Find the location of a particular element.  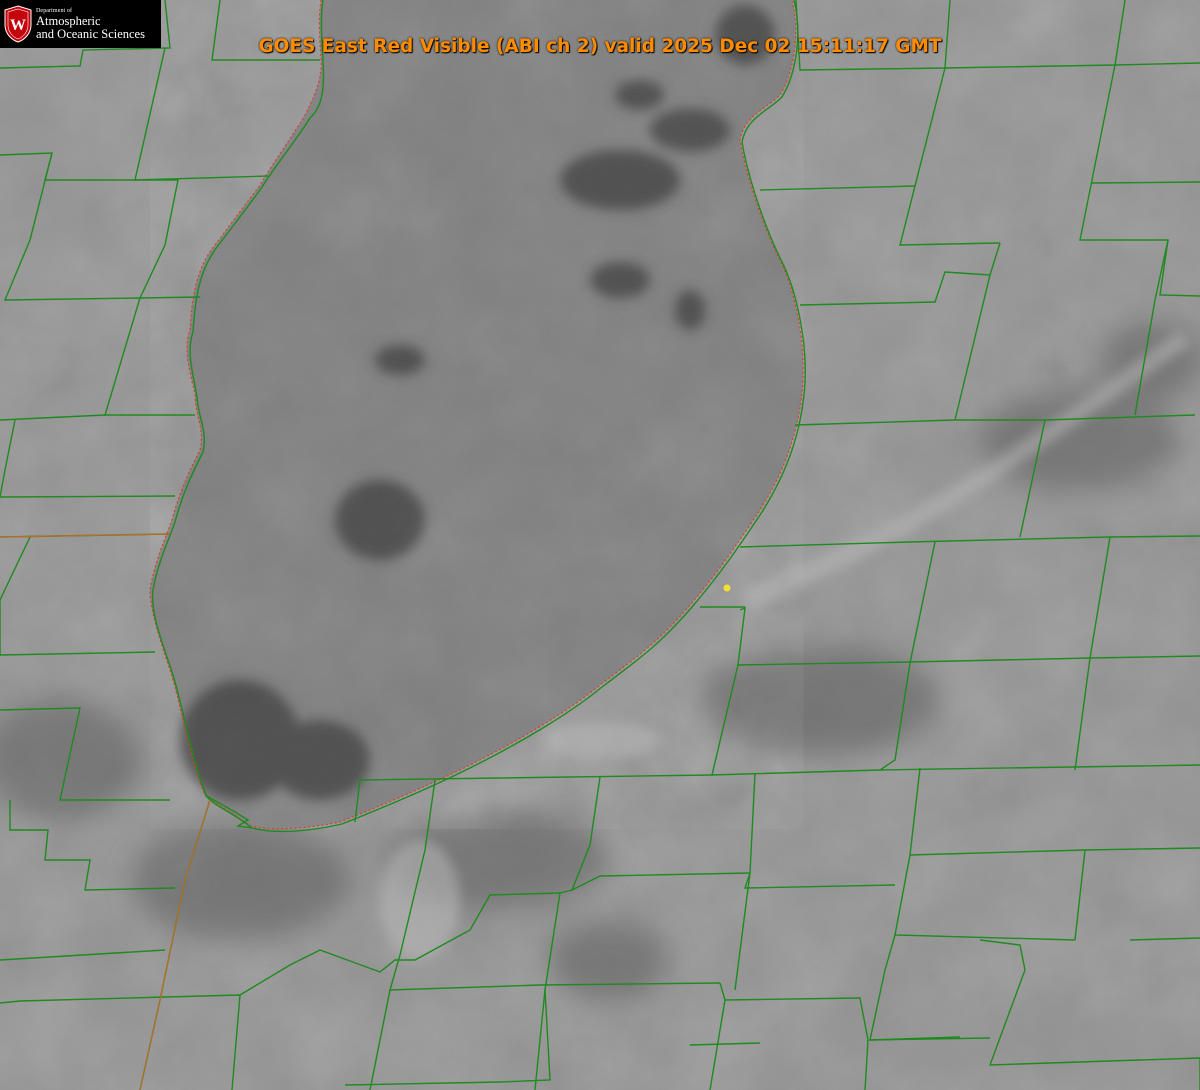

uw-seal-icon: W is located at coordinates (18, 24).